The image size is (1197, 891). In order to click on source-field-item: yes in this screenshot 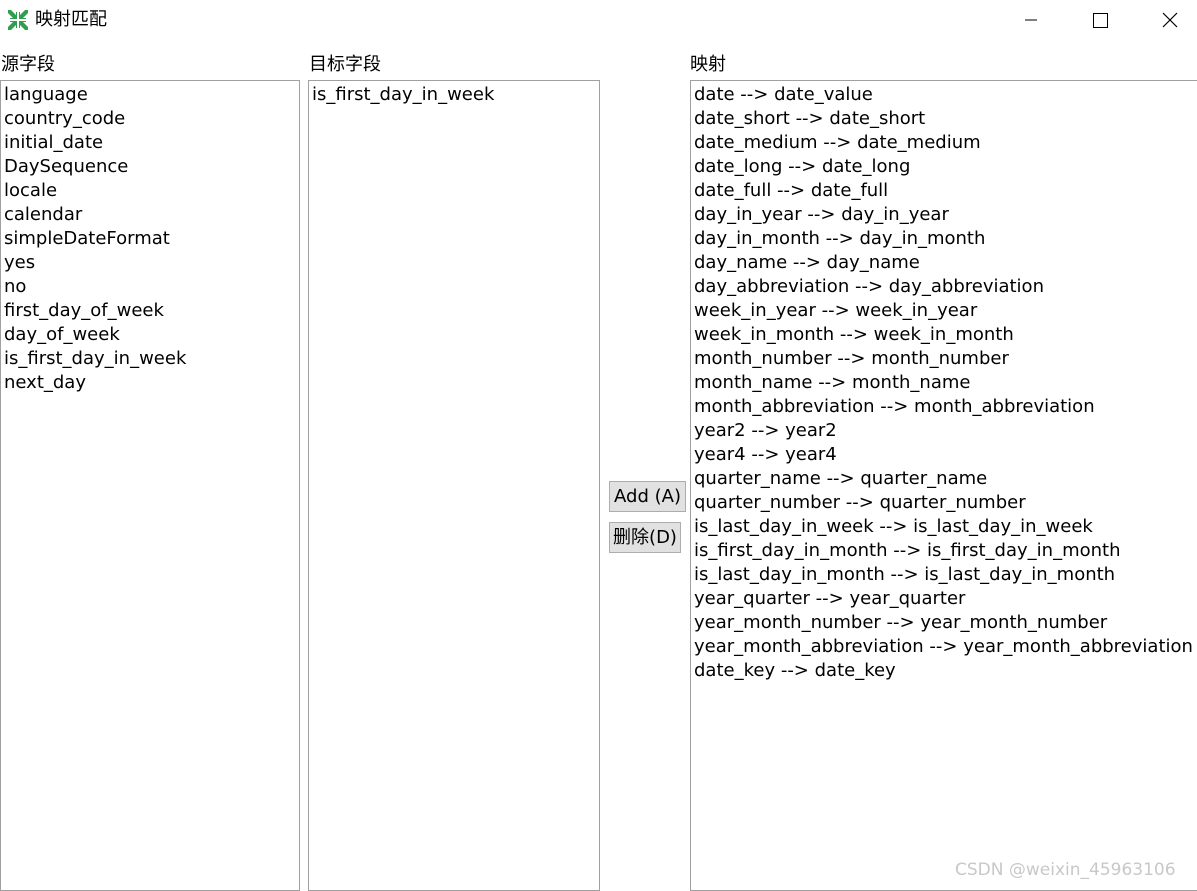, I will do `click(151, 263)`.